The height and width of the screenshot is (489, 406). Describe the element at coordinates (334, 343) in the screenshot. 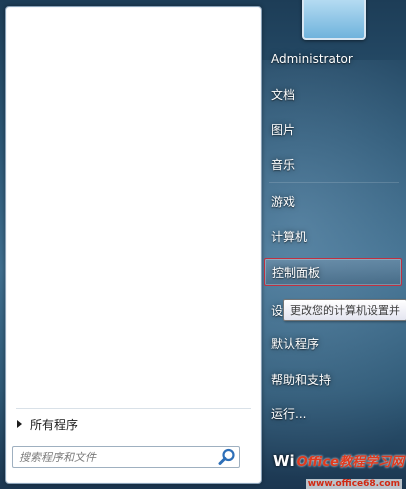

I see `menu-item-default-programs: 默认程序` at that location.